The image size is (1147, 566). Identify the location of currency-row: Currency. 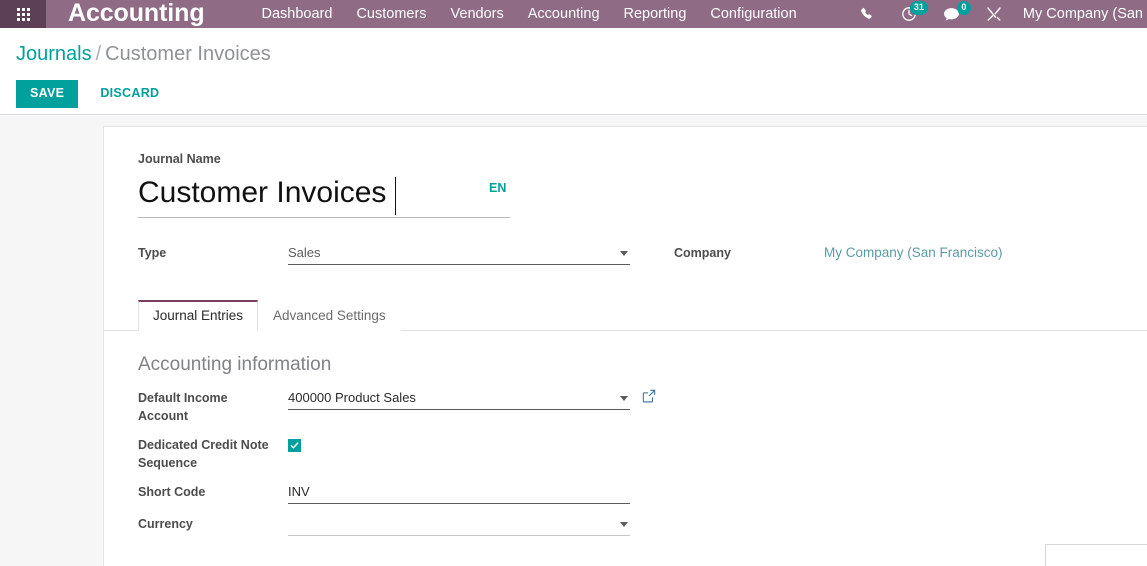
(625, 525).